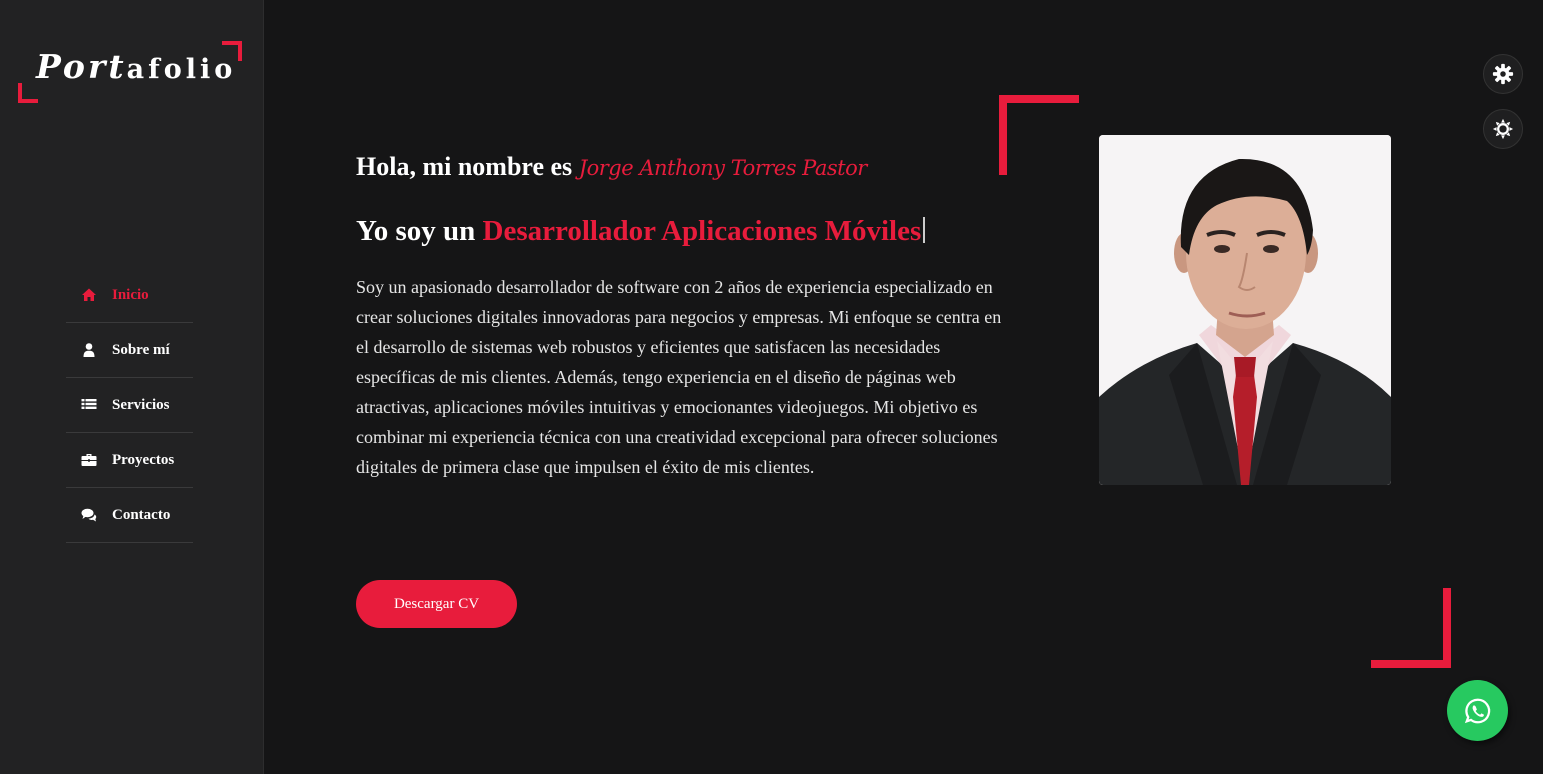 Image resolution: width=1543 pixels, height=774 pixels. I want to click on sun-icon, so click(1503, 129).